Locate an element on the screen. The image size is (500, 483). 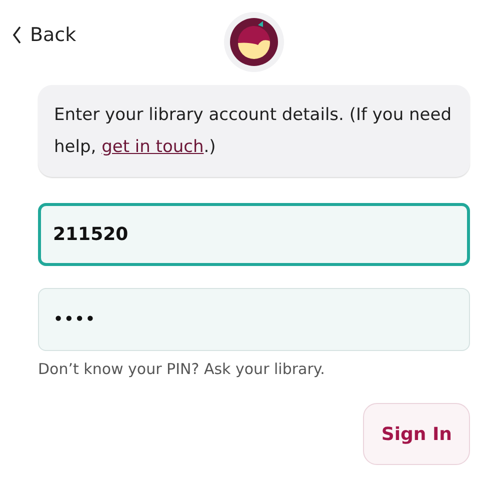
instructions-text: Enter your library account details. (If you need help, get in touch.) is located at coordinates (253, 131).